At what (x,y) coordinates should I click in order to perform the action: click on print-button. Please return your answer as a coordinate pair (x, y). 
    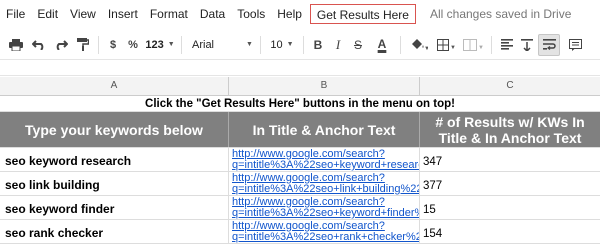
    Looking at the image, I should click on (16, 45).